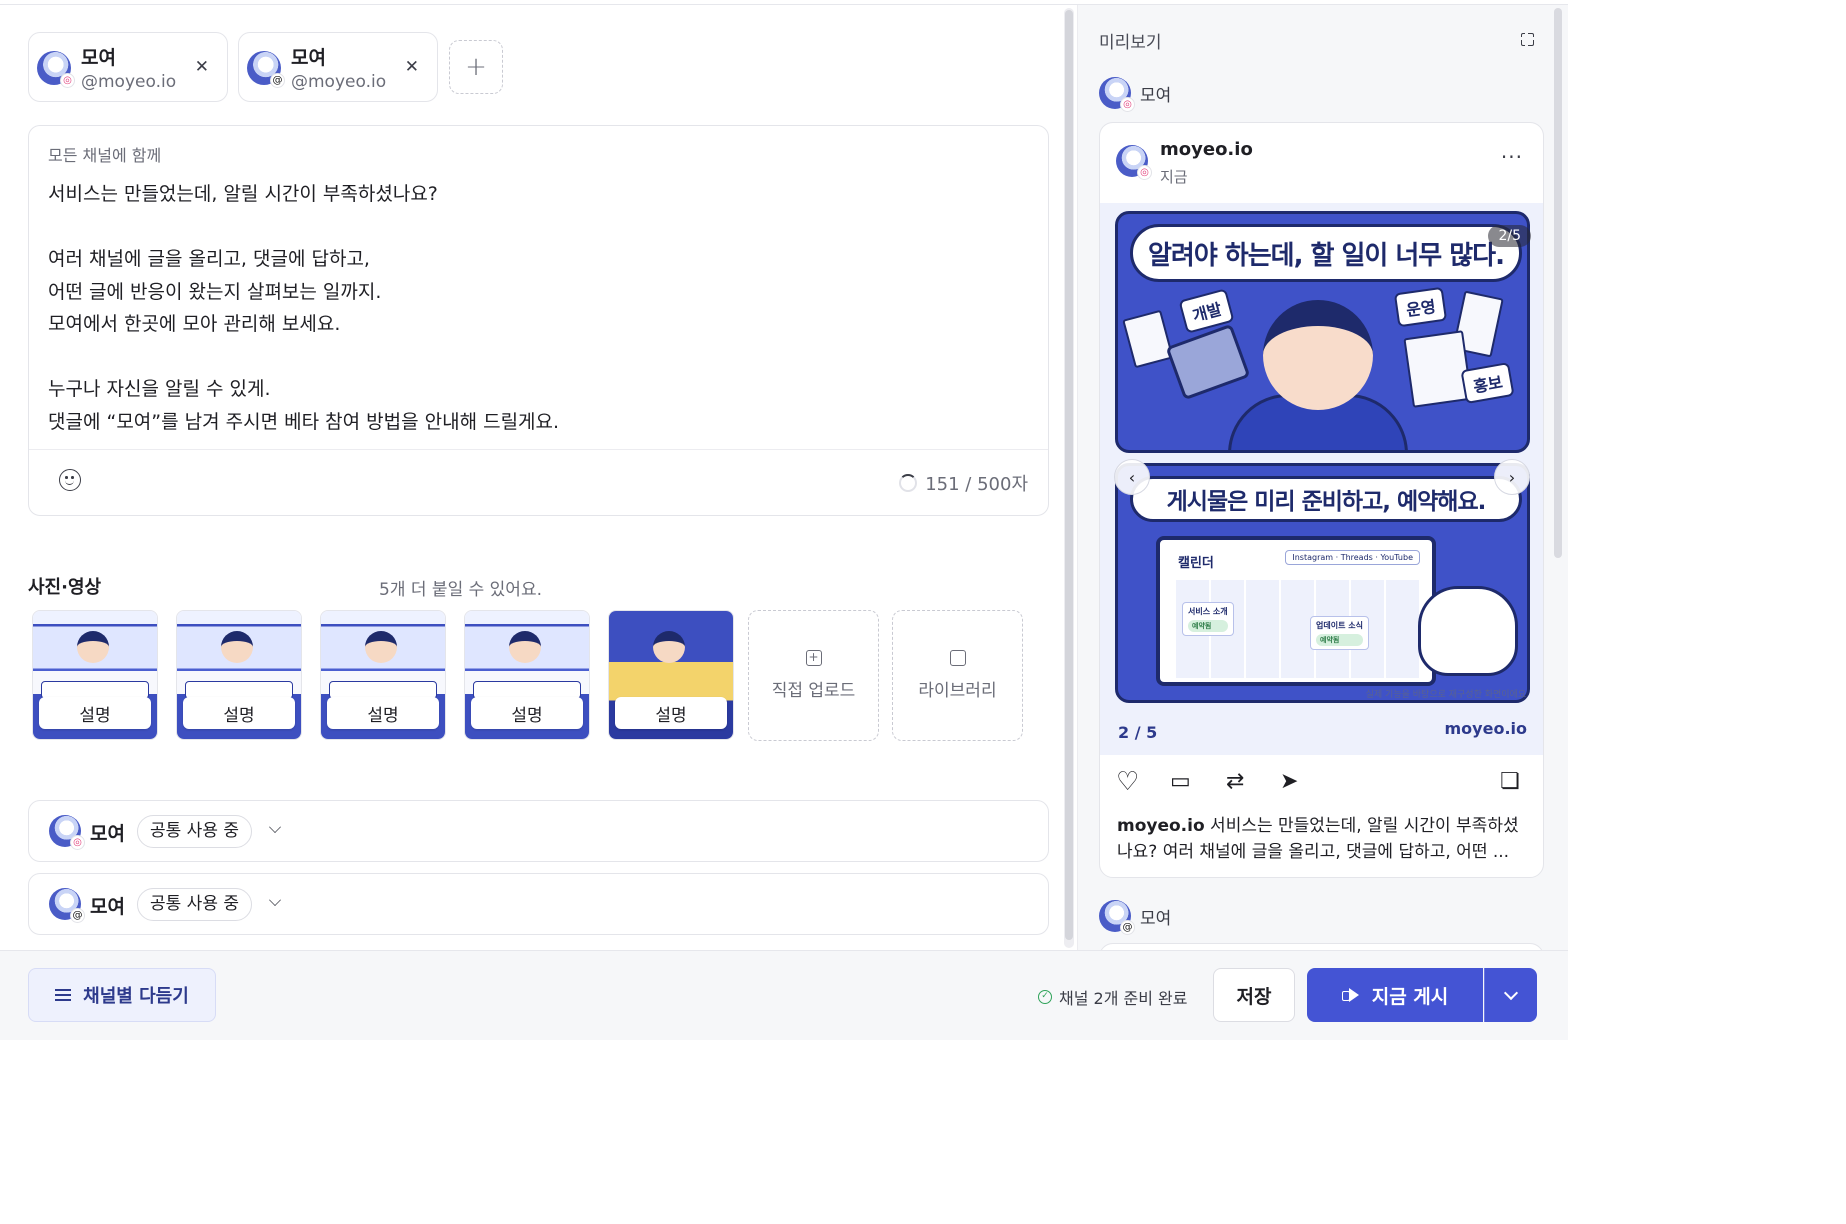  What do you see at coordinates (1326, 253) in the screenshot?
I see `image-headline-top: 알려야 하는데, 할 일이 너무 많다.` at bounding box center [1326, 253].